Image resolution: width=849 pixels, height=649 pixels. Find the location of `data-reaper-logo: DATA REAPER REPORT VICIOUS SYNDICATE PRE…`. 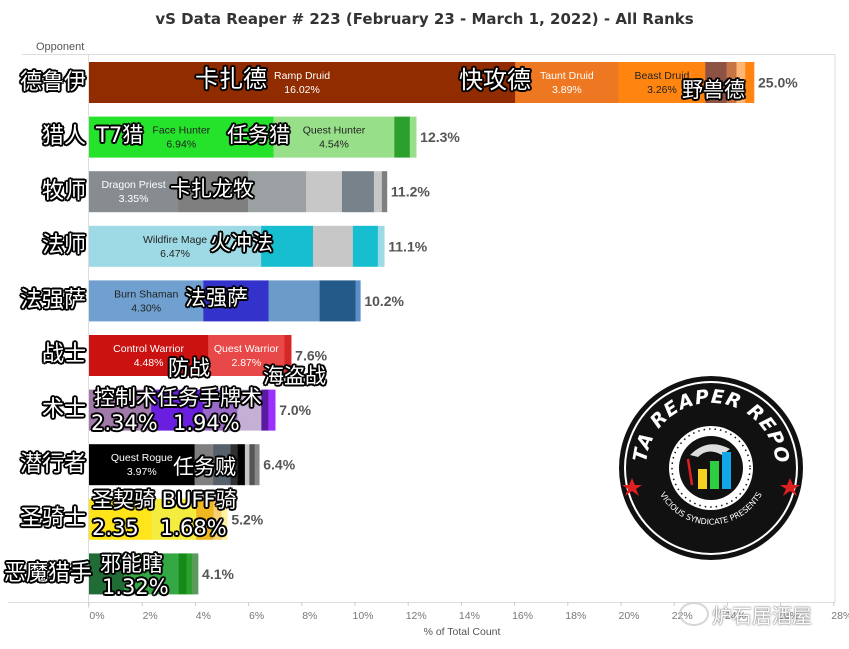

data-reaper-logo: DATA REAPER REPORT VICIOUS SYNDICATE PRE… is located at coordinates (710, 467).